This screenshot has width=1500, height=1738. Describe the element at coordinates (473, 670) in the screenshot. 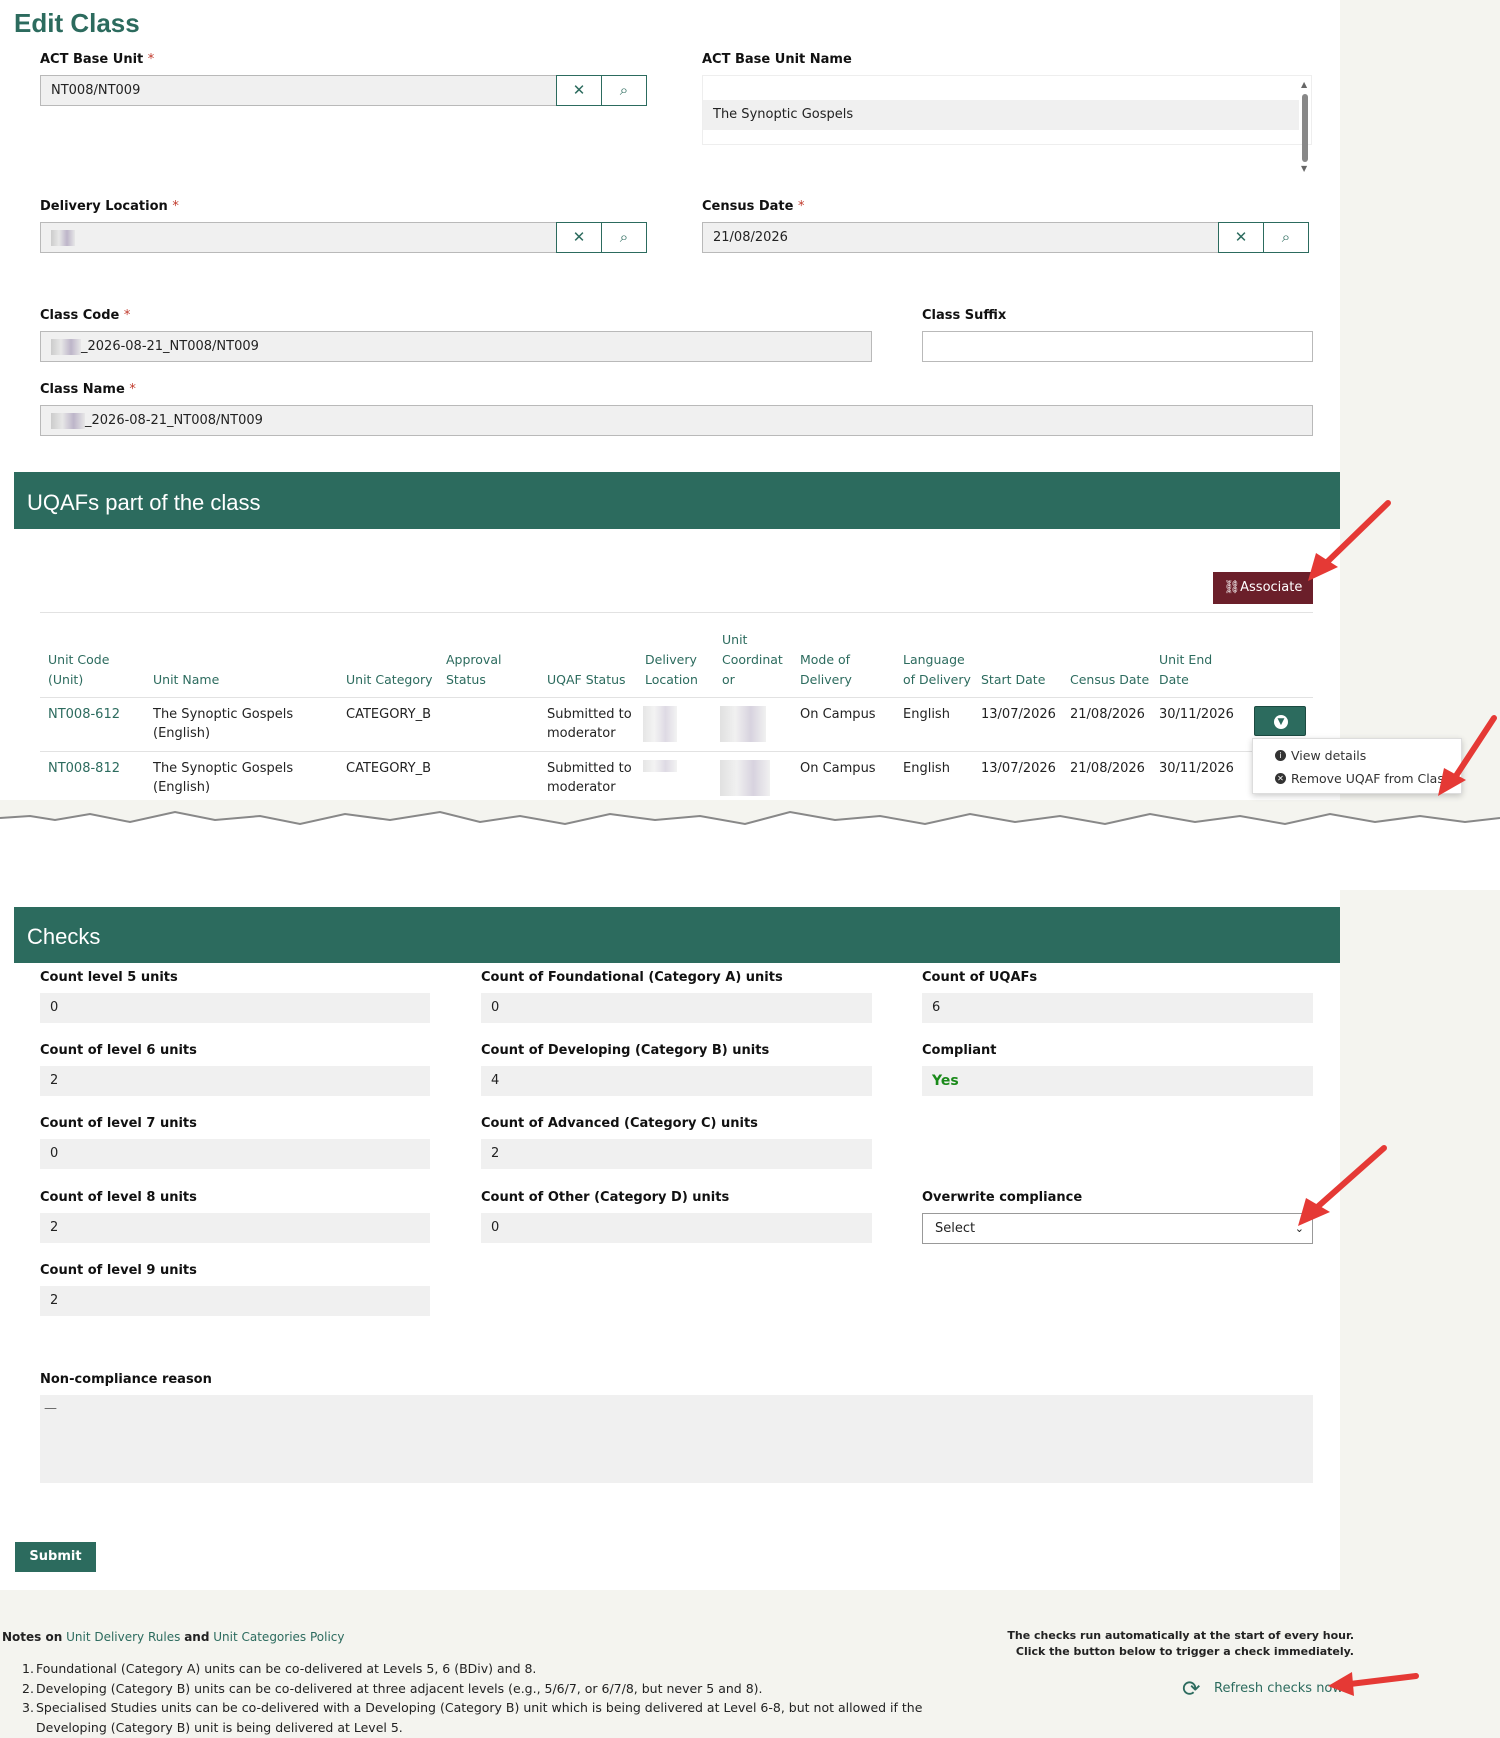

I see `col-approval-status: Approval Status` at that location.